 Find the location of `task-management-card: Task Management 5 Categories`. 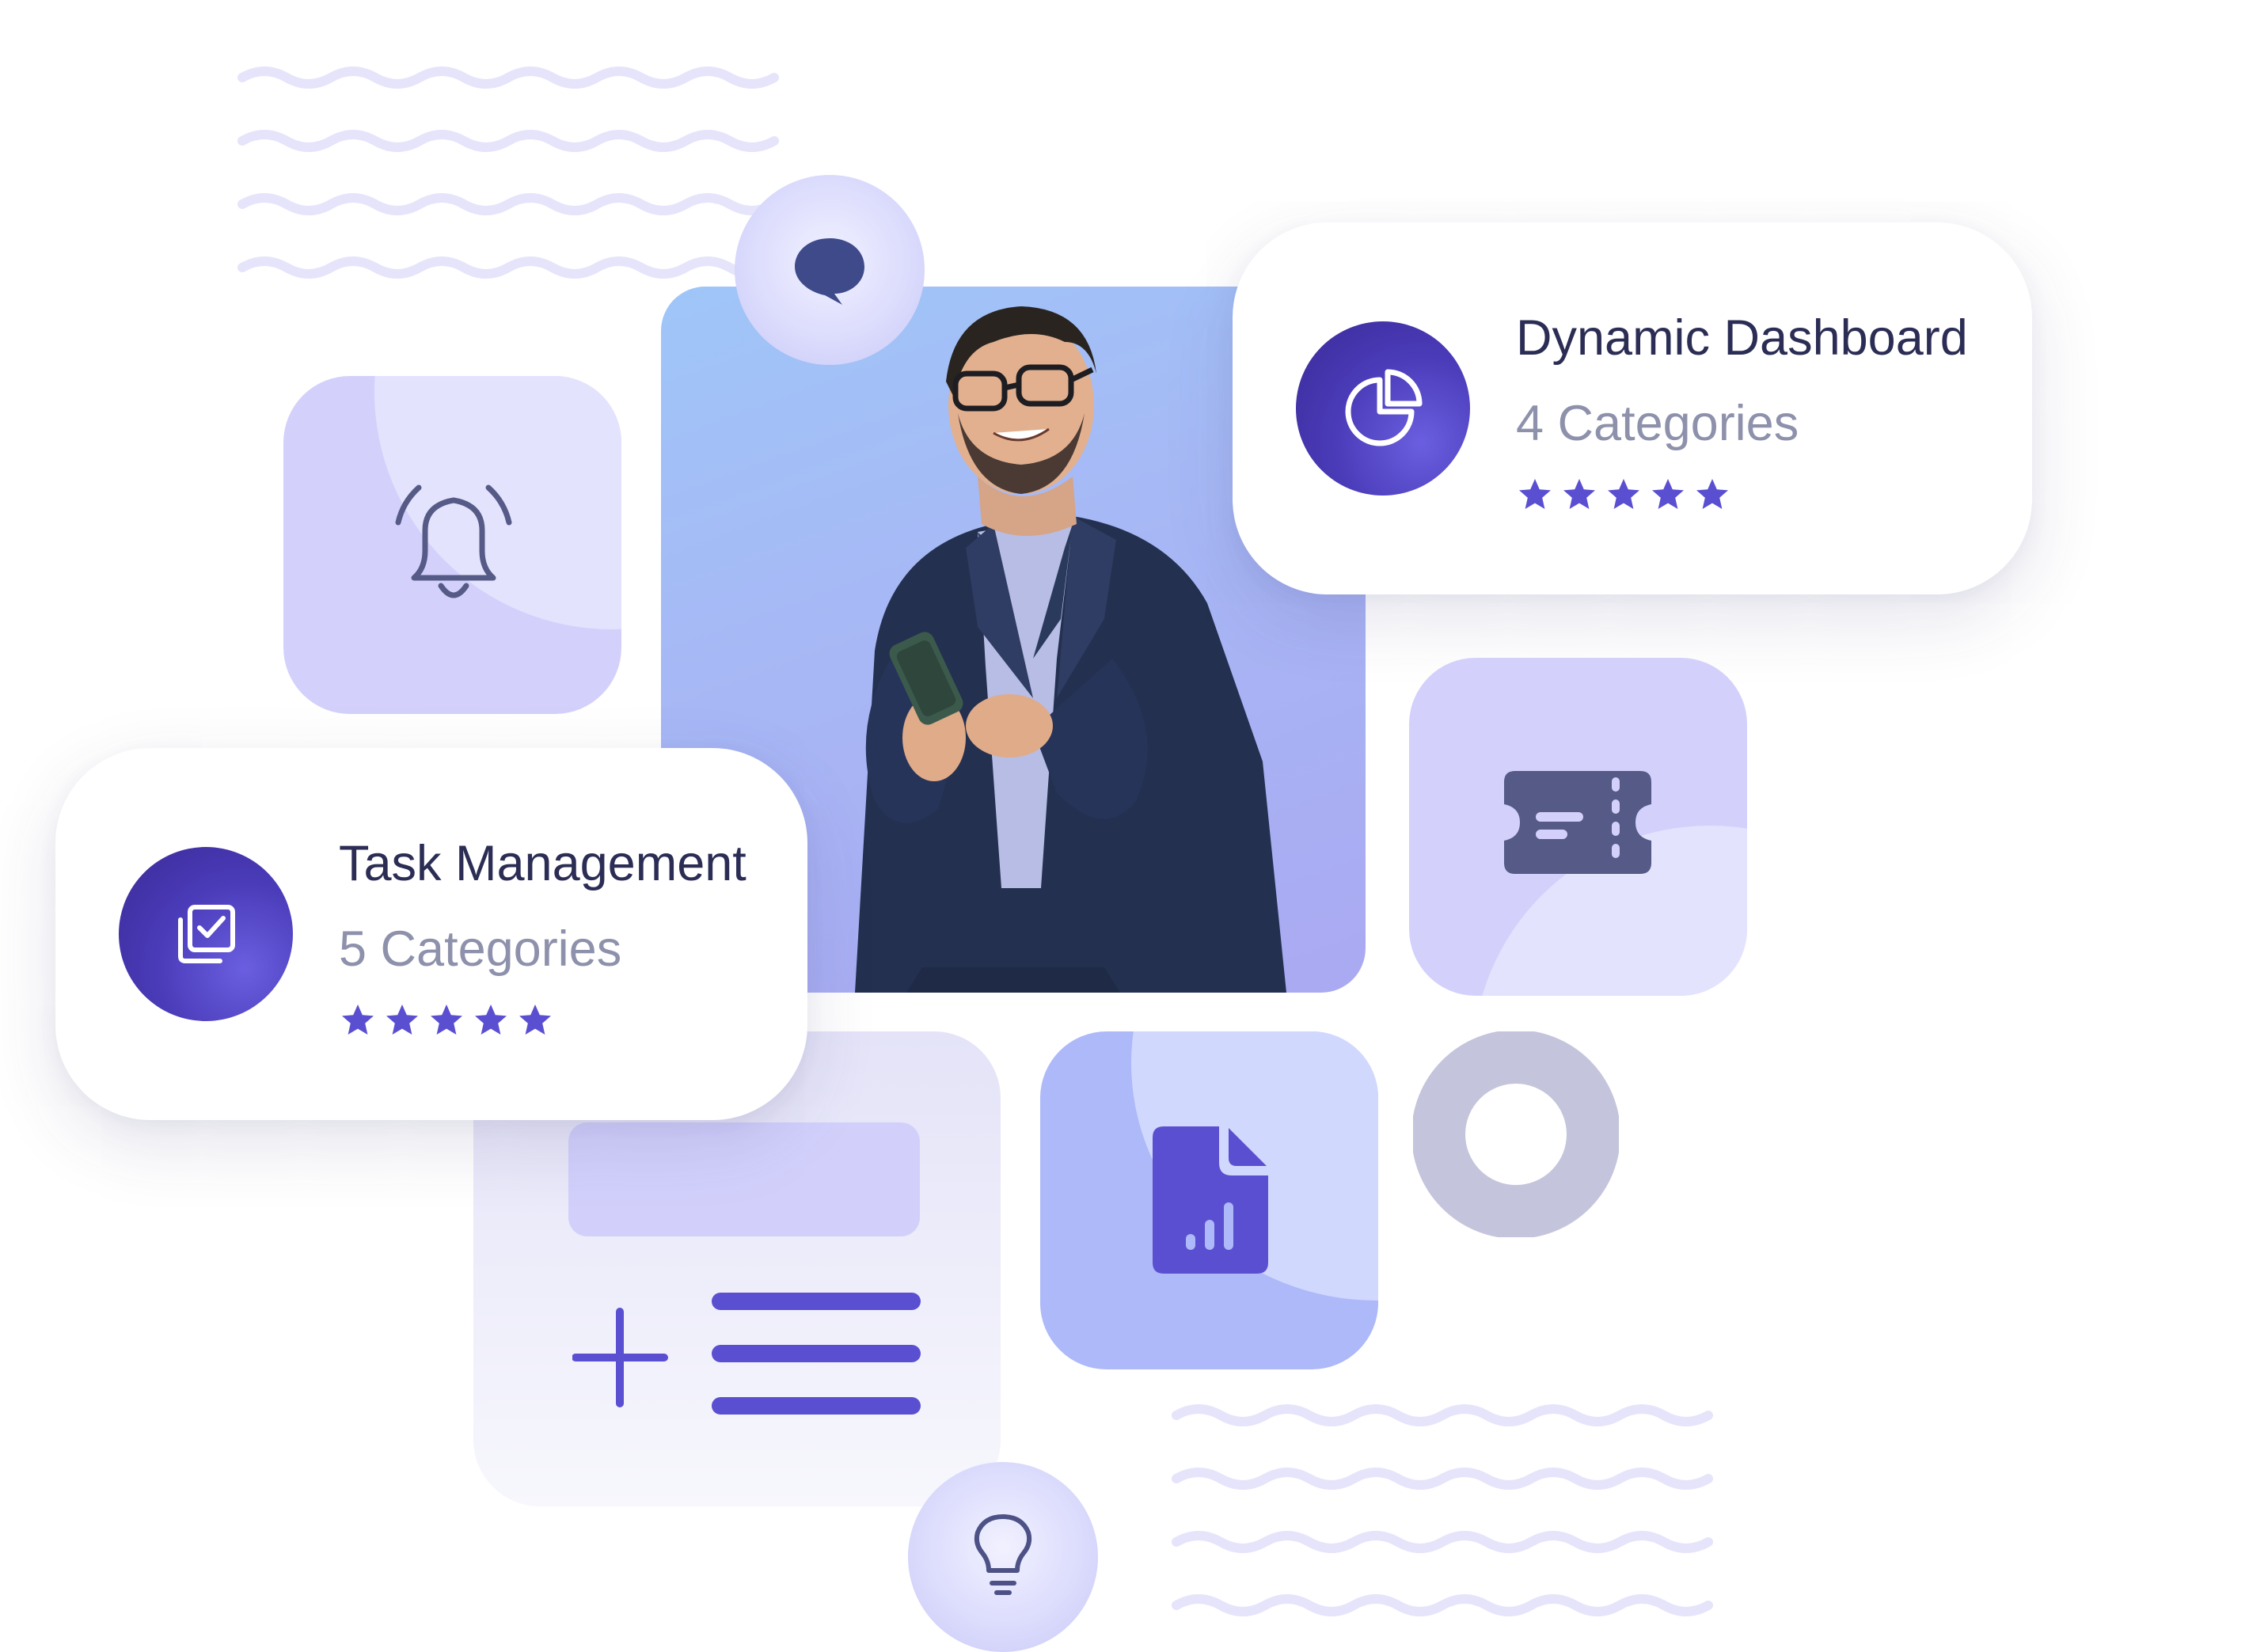

task-management-card: Task Management 5 Categories is located at coordinates (431, 934).